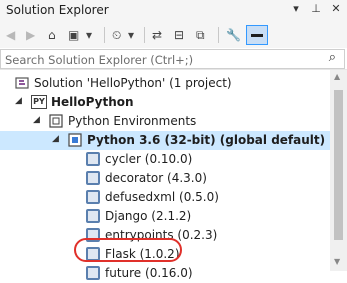  What do you see at coordinates (336, 8) in the screenshot?
I see `close-icon: ✕` at bounding box center [336, 8].